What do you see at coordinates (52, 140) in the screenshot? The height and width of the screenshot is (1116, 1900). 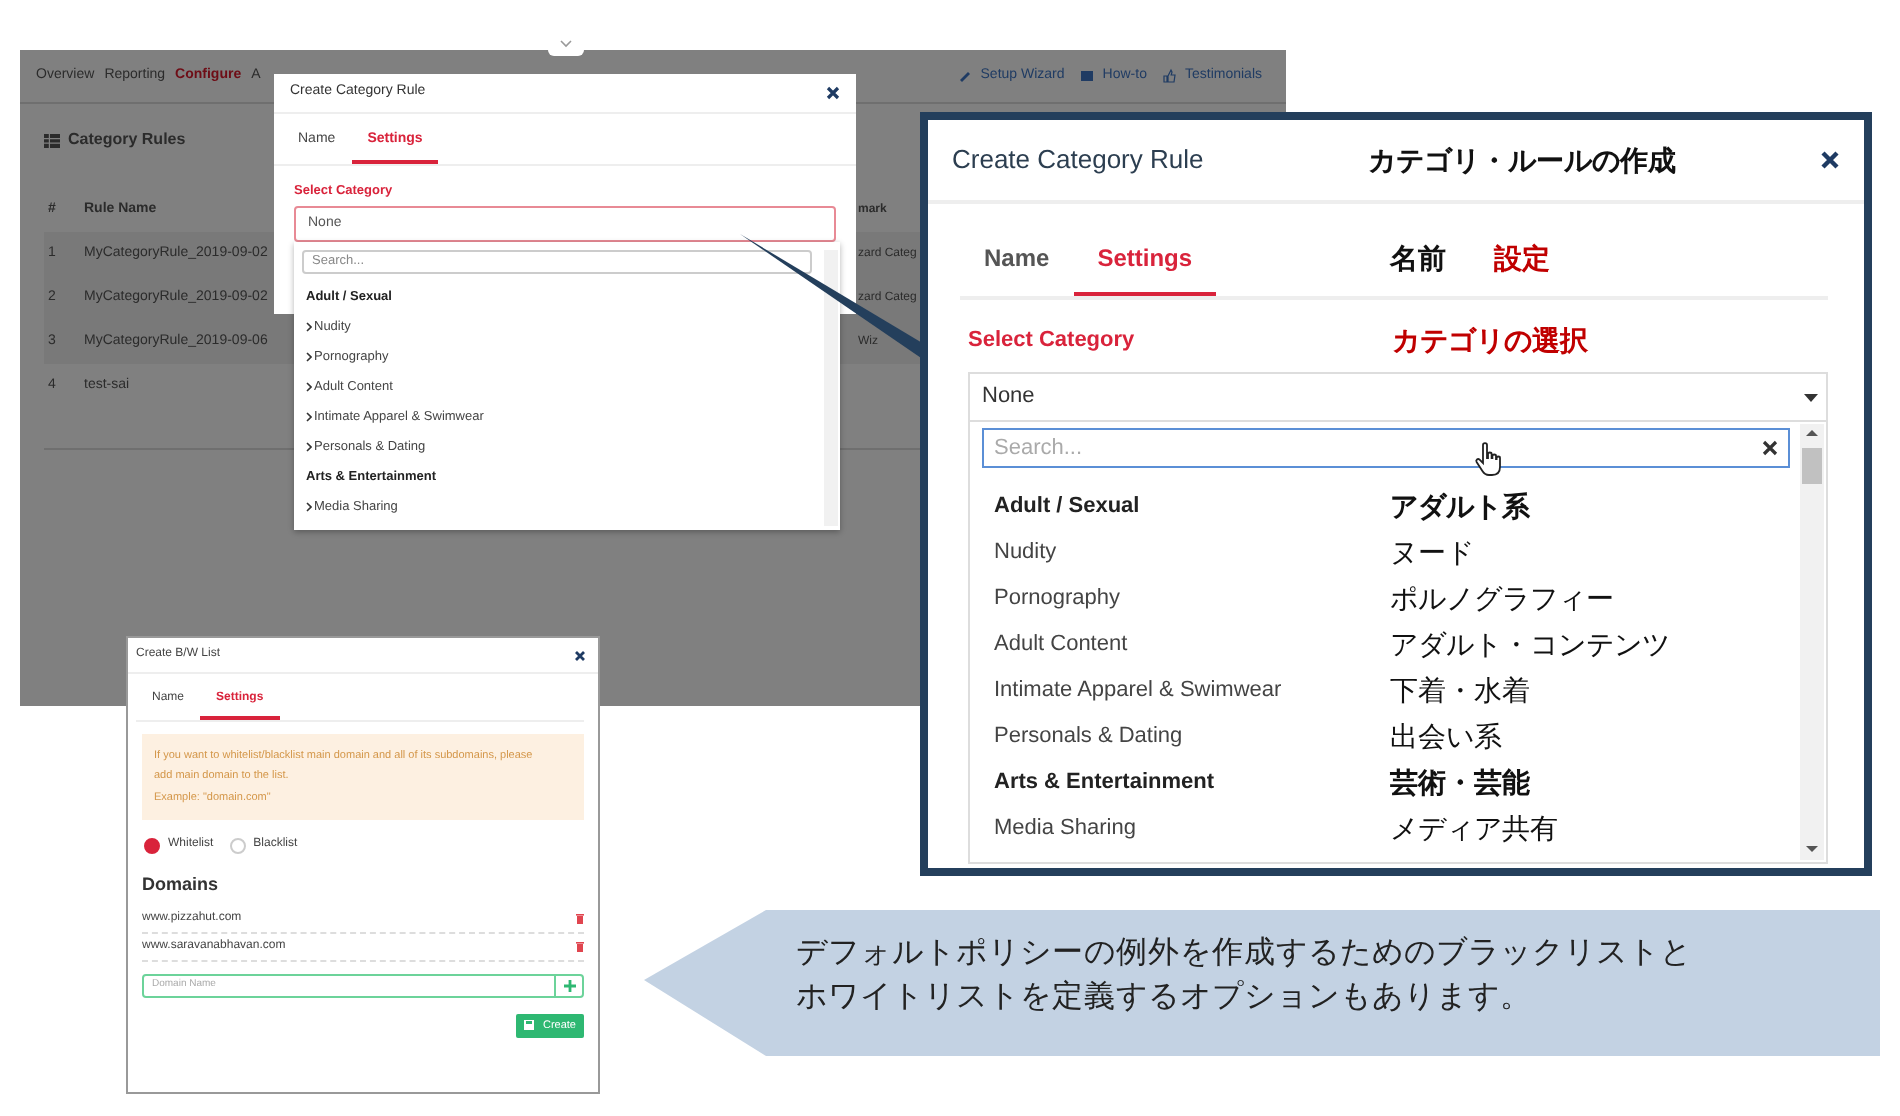 I see `table-icon` at bounding box center [52, 140].